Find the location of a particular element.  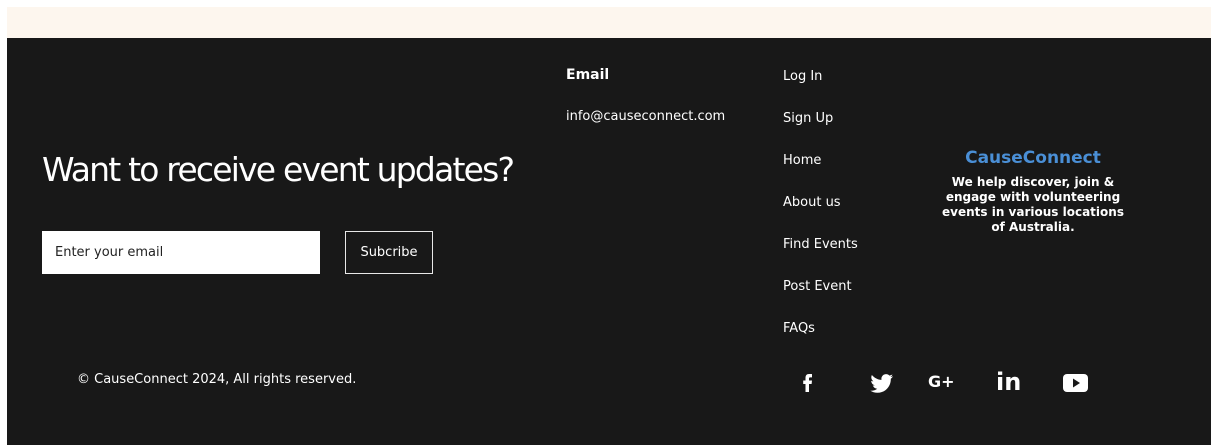

nav-item-post-event: Post Event is located at coordinates (820, 298).